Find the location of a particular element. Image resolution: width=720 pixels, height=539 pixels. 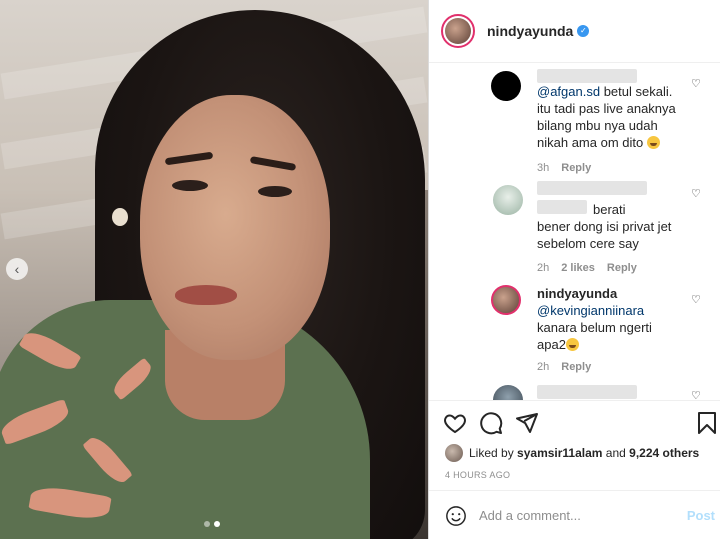

comment-meta: 2h 2 likes Reply is located at coordinates (587, 268).